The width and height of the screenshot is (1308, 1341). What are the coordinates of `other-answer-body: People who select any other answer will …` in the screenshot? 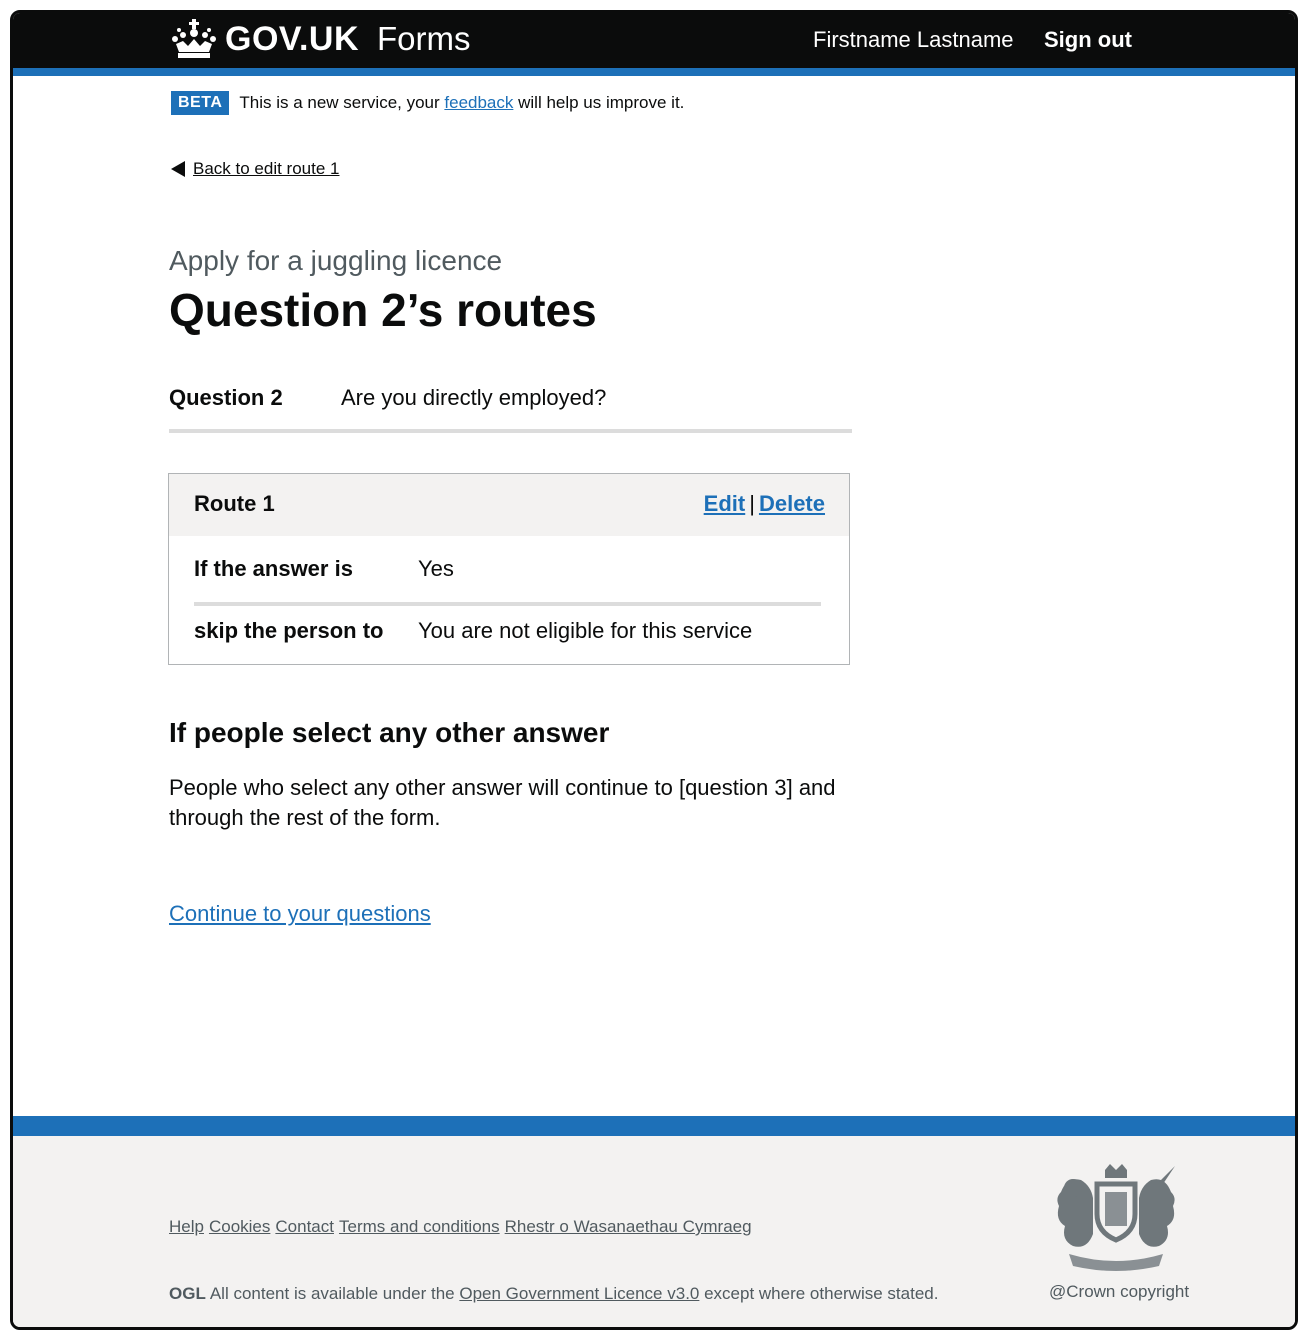 It's located at (502, 802).